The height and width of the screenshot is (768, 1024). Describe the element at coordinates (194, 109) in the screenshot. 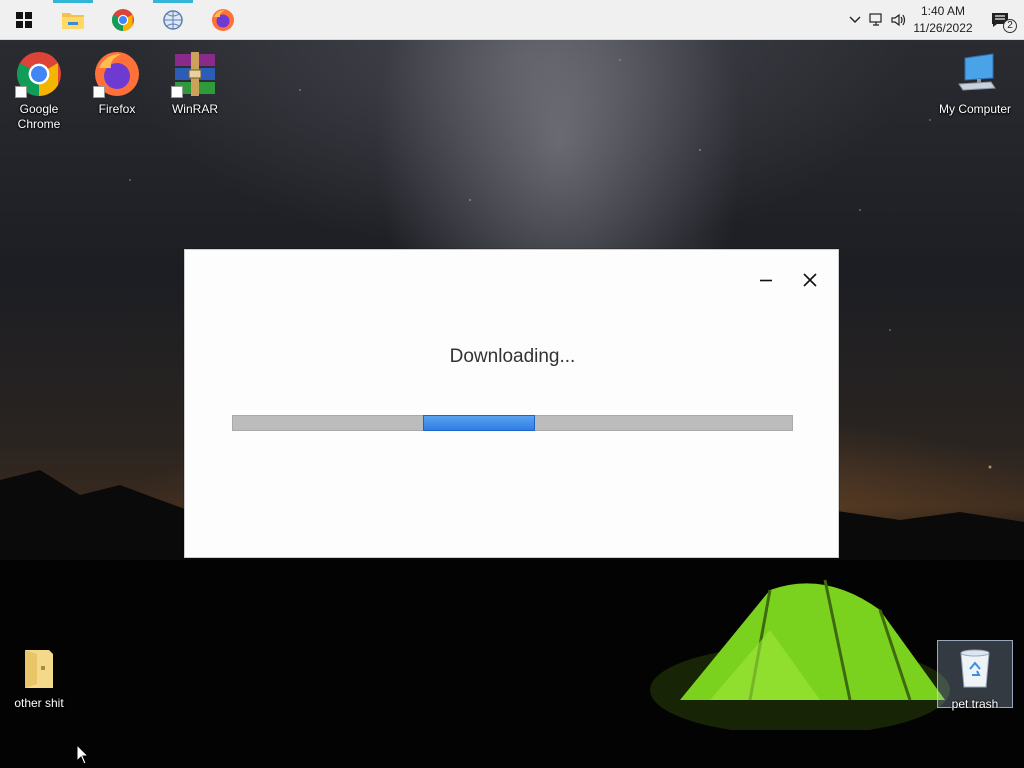

I see `desktop-icon-label: WinRAR` at that location.